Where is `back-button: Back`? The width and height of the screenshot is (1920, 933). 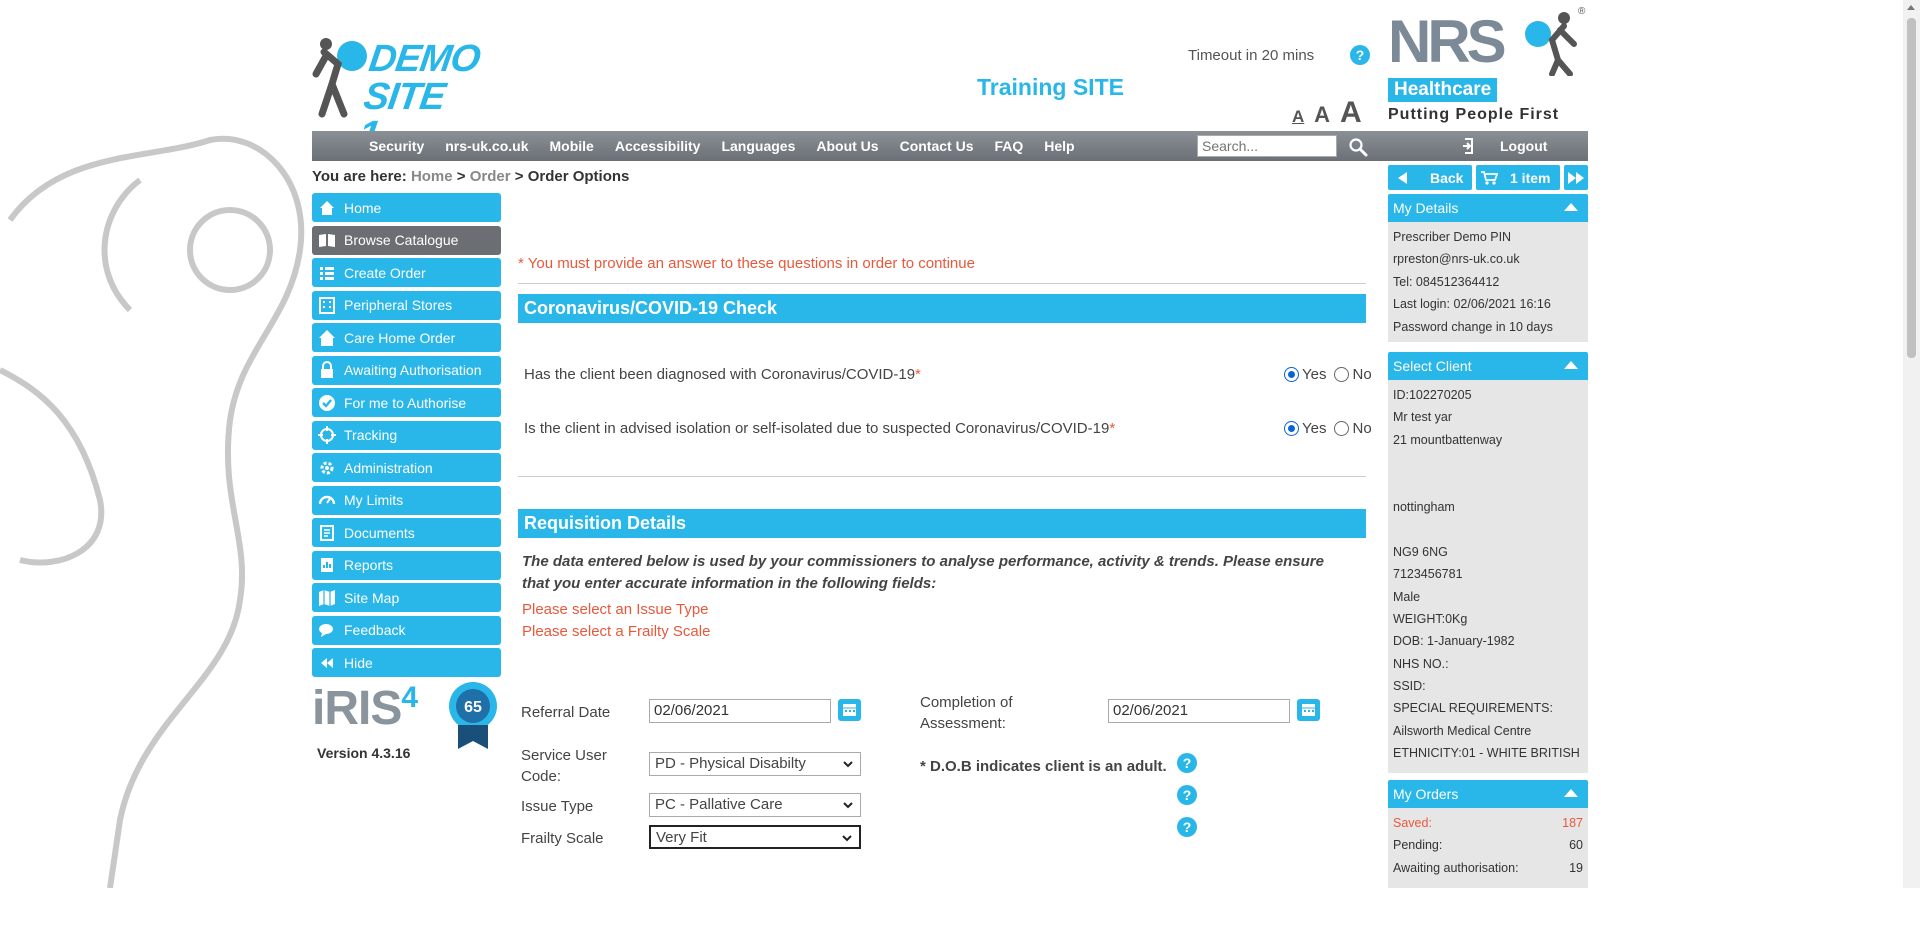 back-button: Back is located at coordinates (1430, 177).